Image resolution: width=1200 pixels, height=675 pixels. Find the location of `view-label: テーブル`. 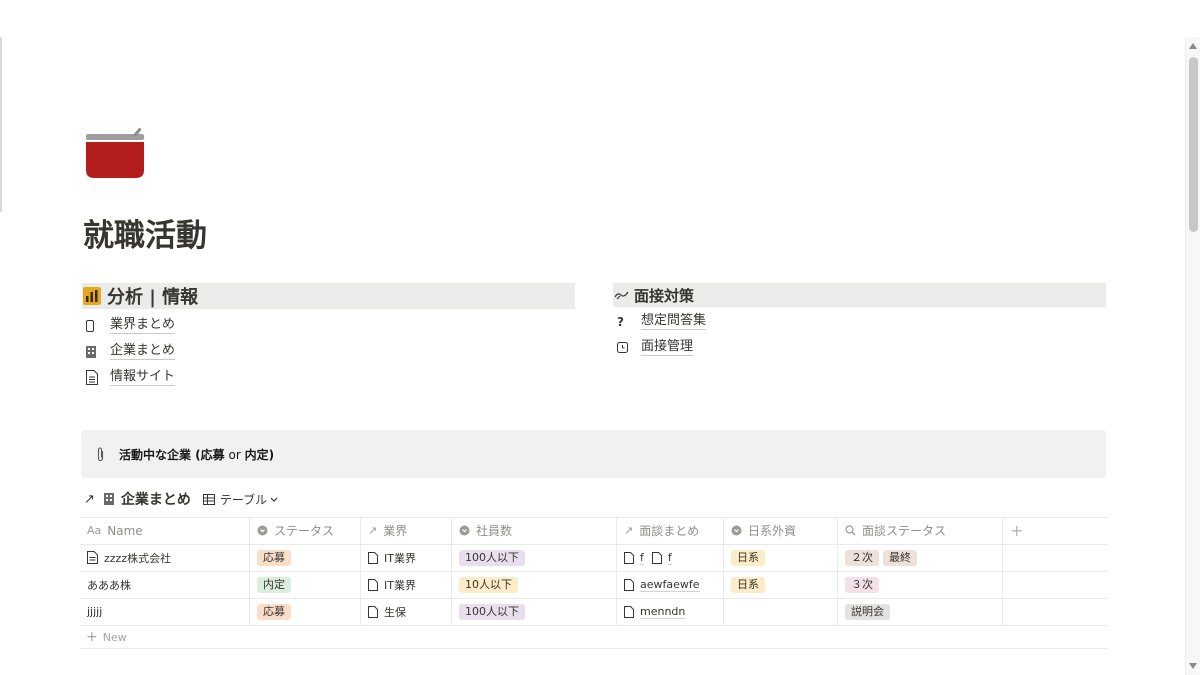

view-label: テーブル is located at coordinates (243, 499).